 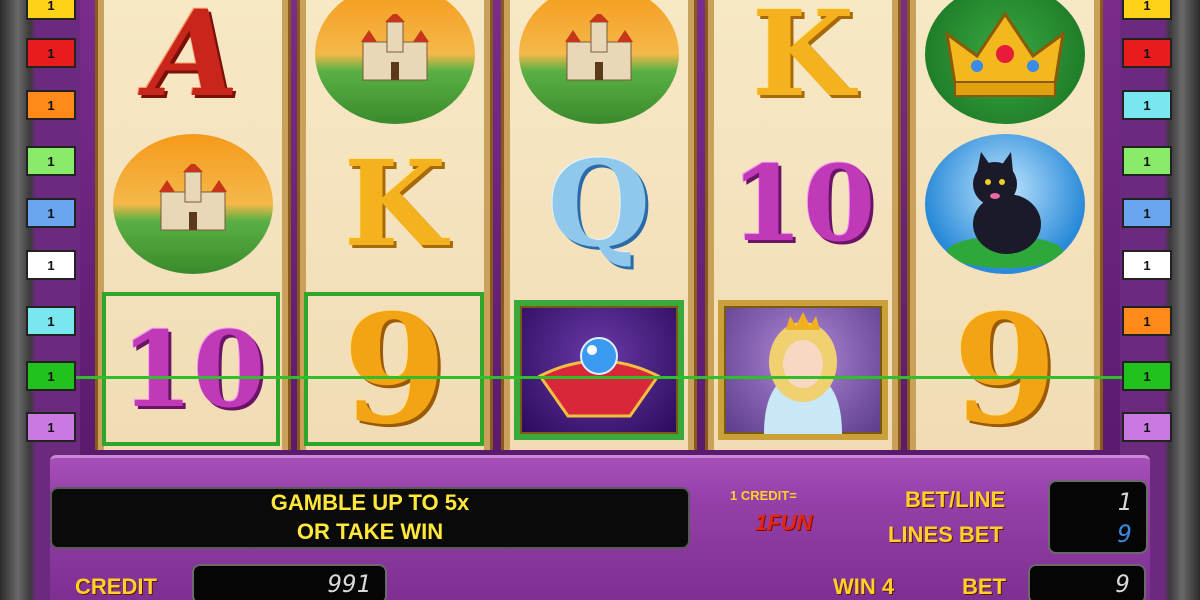 What do you see at coordinates (955, 499) in the screenshot?
I see `bet-line-label: BET/LINE` at bounding box center [955, 499].